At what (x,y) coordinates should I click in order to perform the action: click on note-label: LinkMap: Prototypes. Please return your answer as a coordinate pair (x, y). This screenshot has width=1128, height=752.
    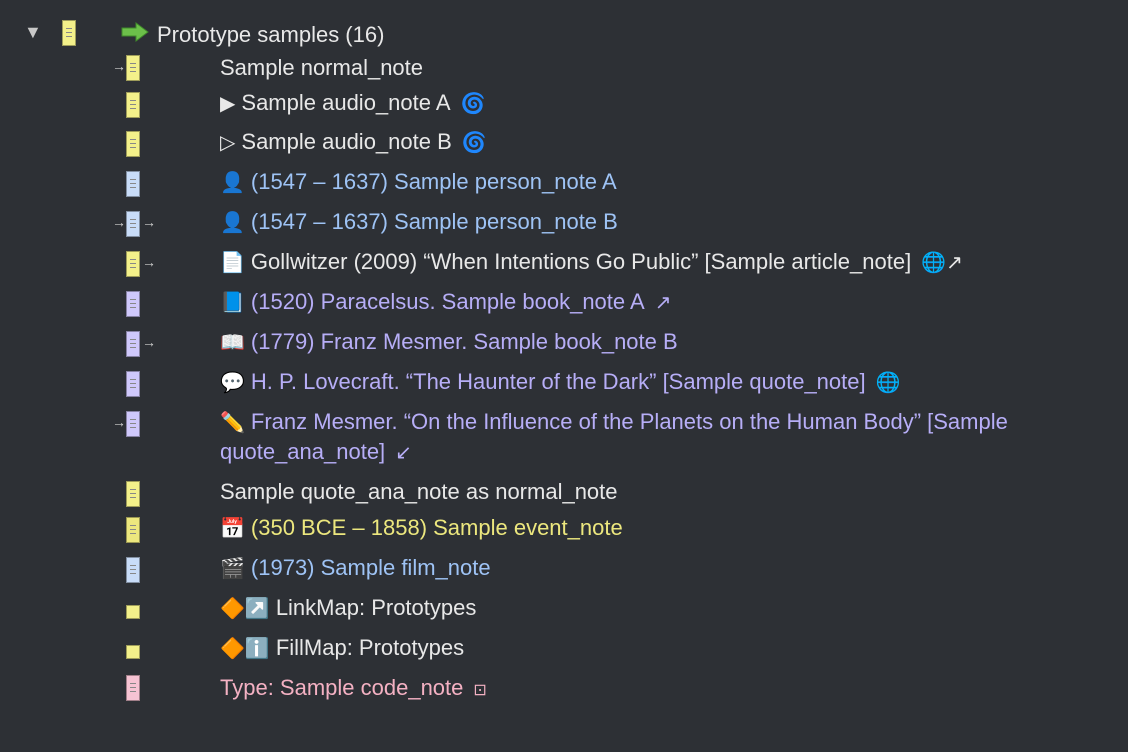
    Looking at the image, I should click on (376, 607).